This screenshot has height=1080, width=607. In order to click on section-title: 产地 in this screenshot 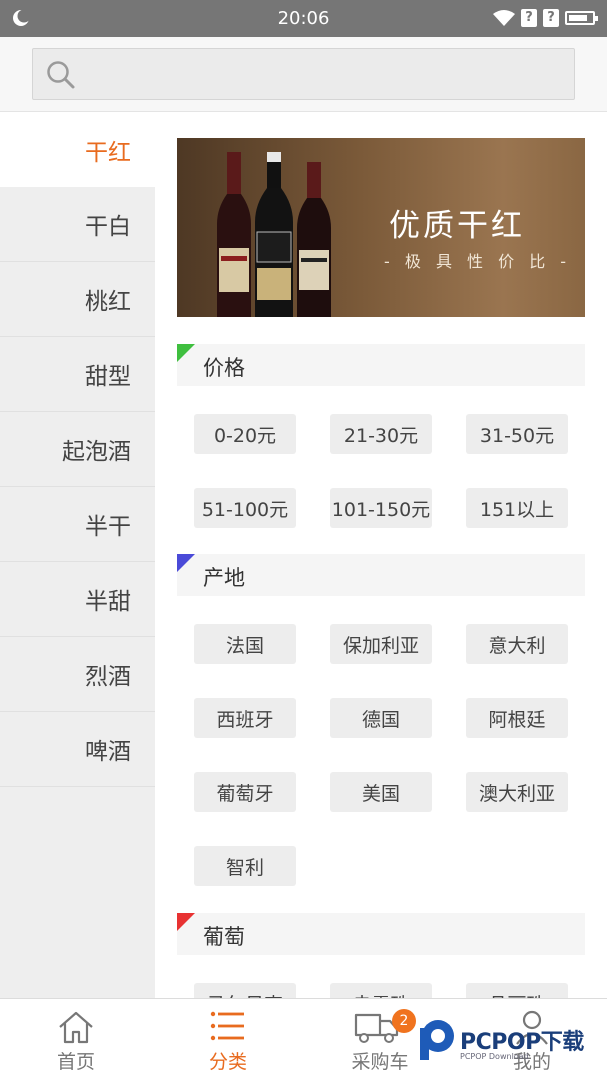, I will do `click(224, 578)`.